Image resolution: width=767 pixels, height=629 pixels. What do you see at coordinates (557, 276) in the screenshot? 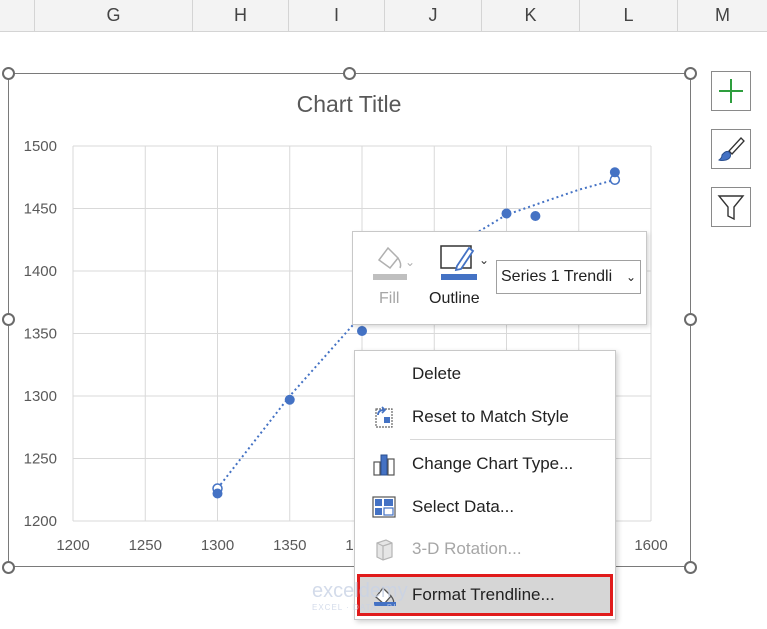
I see `chart-element-select-value: Series 1 Trendli` at bounding box center [557, 276].